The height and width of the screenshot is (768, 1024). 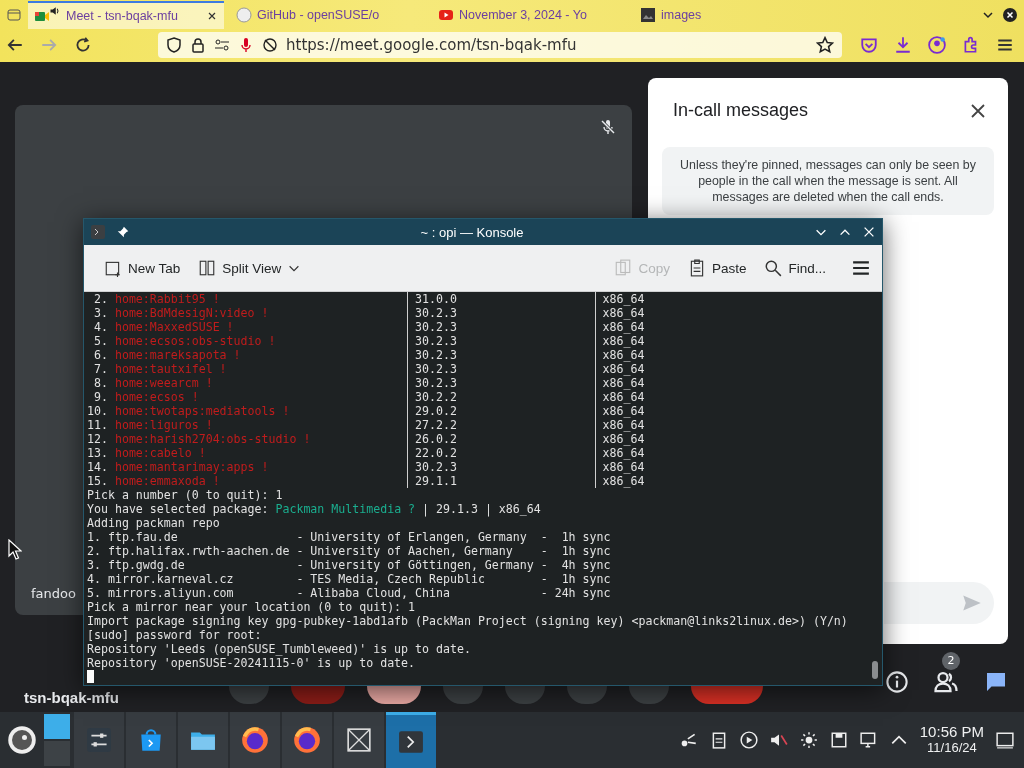 What do you see at coordinates (1005, 740) in the screenshot?
I see `show-desktop-icon` at bounding box center [1005, 740].